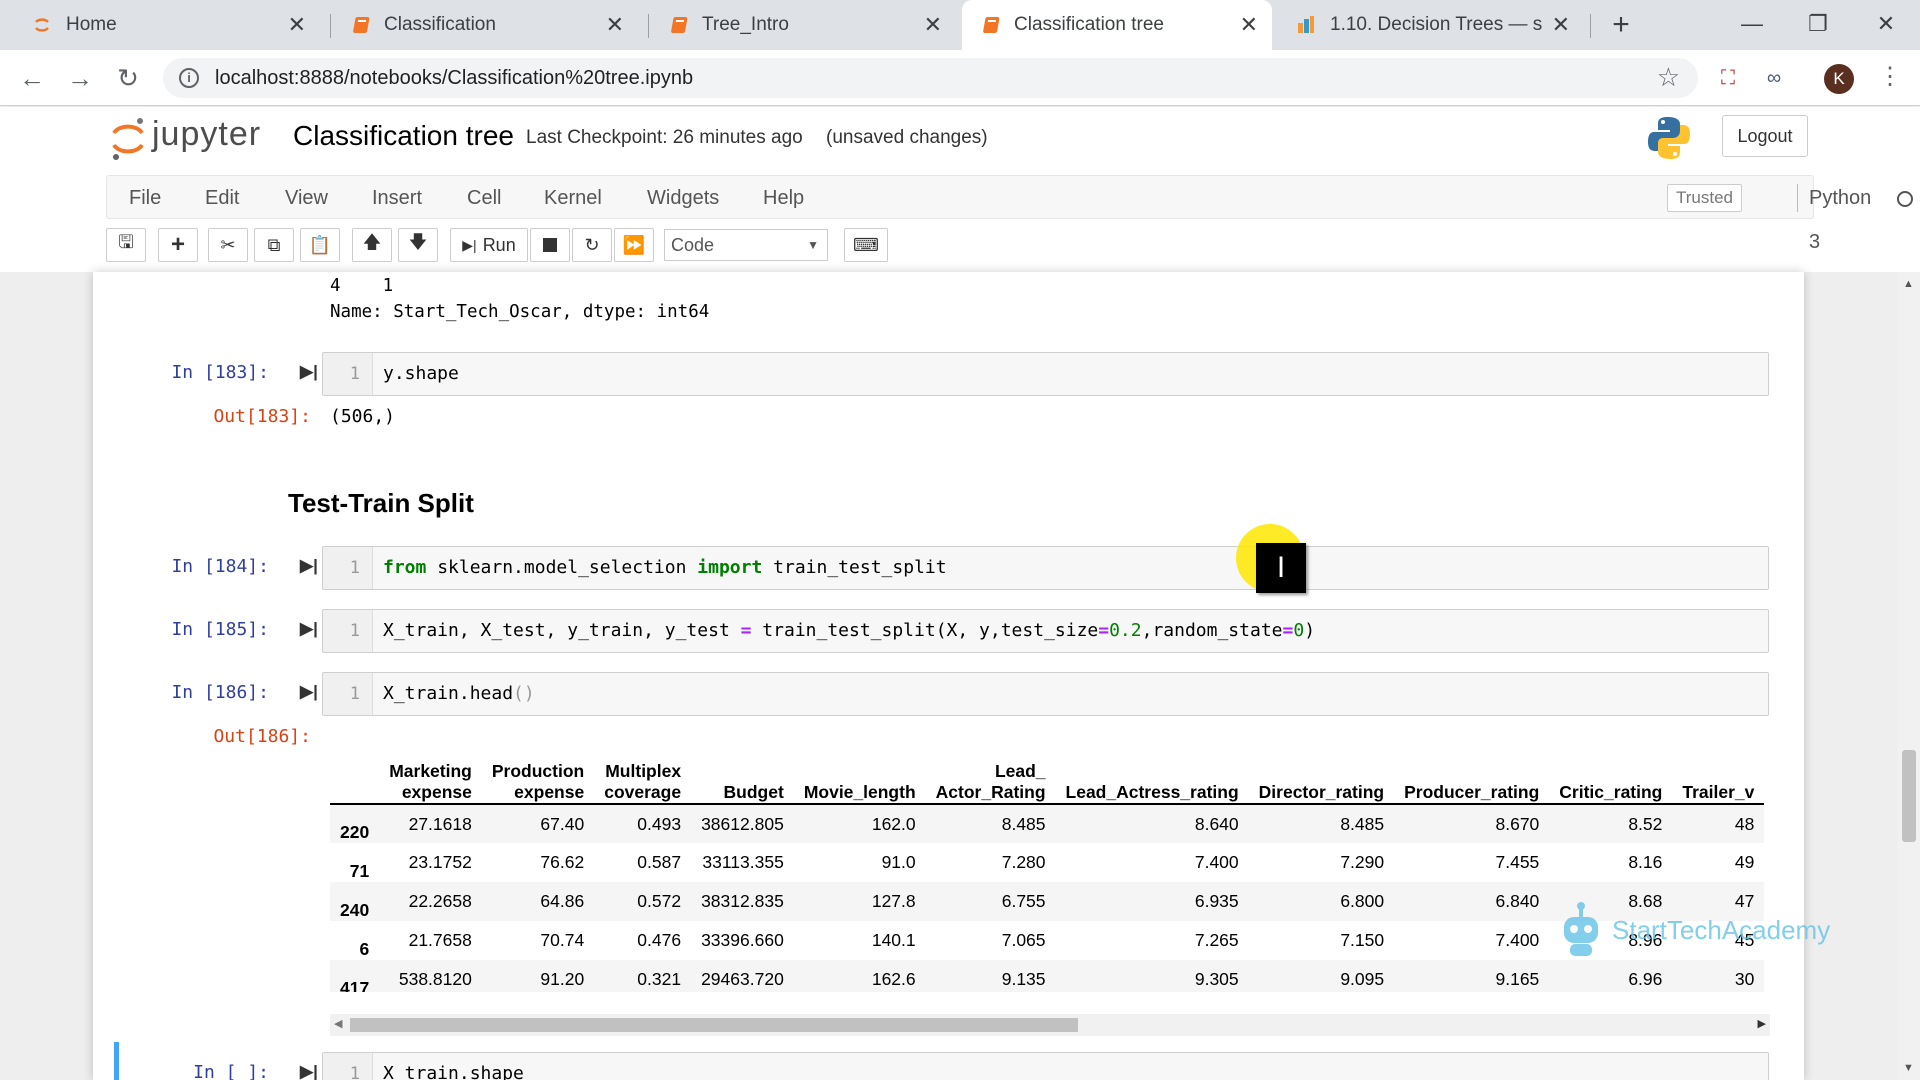  I want to click on menu-insert: Insert, so click(397, 198).